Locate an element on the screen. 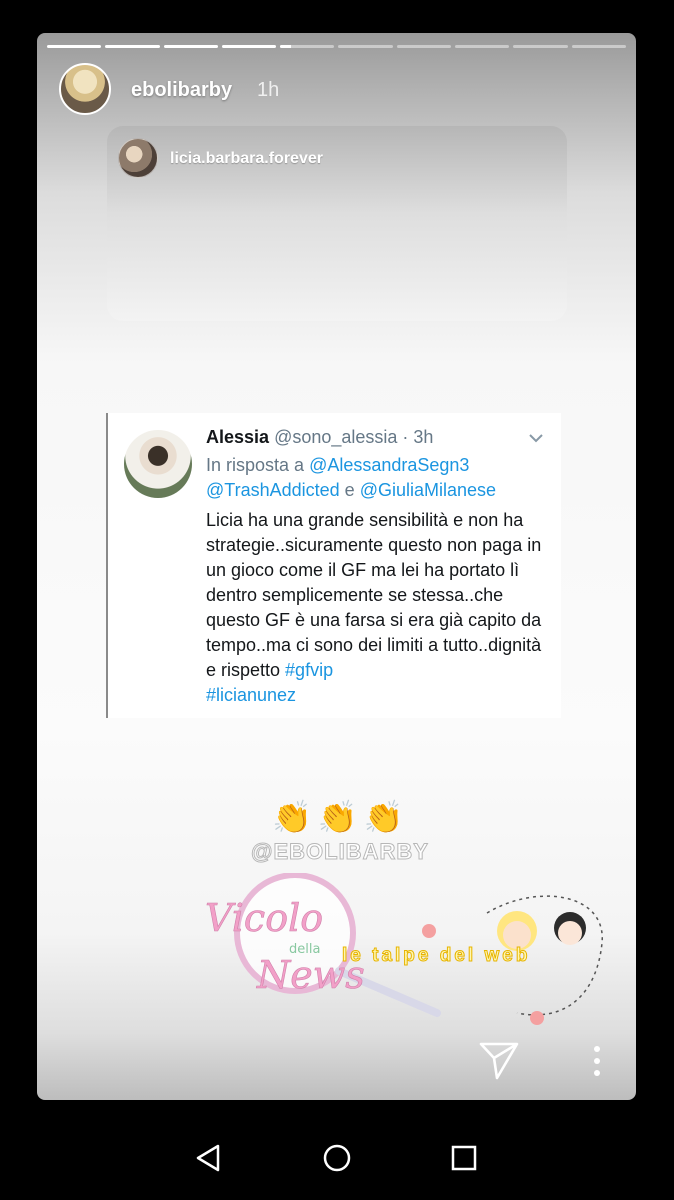 This screenshot has width=674, height=1200. more-vertical-icon is located at coordinates (597, 1061).